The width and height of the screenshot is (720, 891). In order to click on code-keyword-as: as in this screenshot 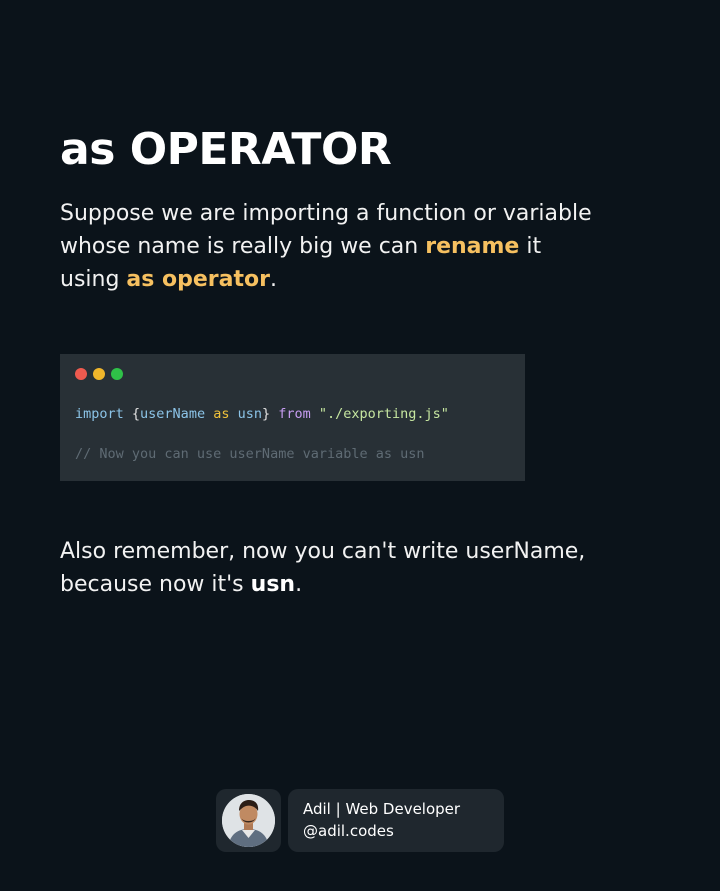, I will do `click(221, 414)`.